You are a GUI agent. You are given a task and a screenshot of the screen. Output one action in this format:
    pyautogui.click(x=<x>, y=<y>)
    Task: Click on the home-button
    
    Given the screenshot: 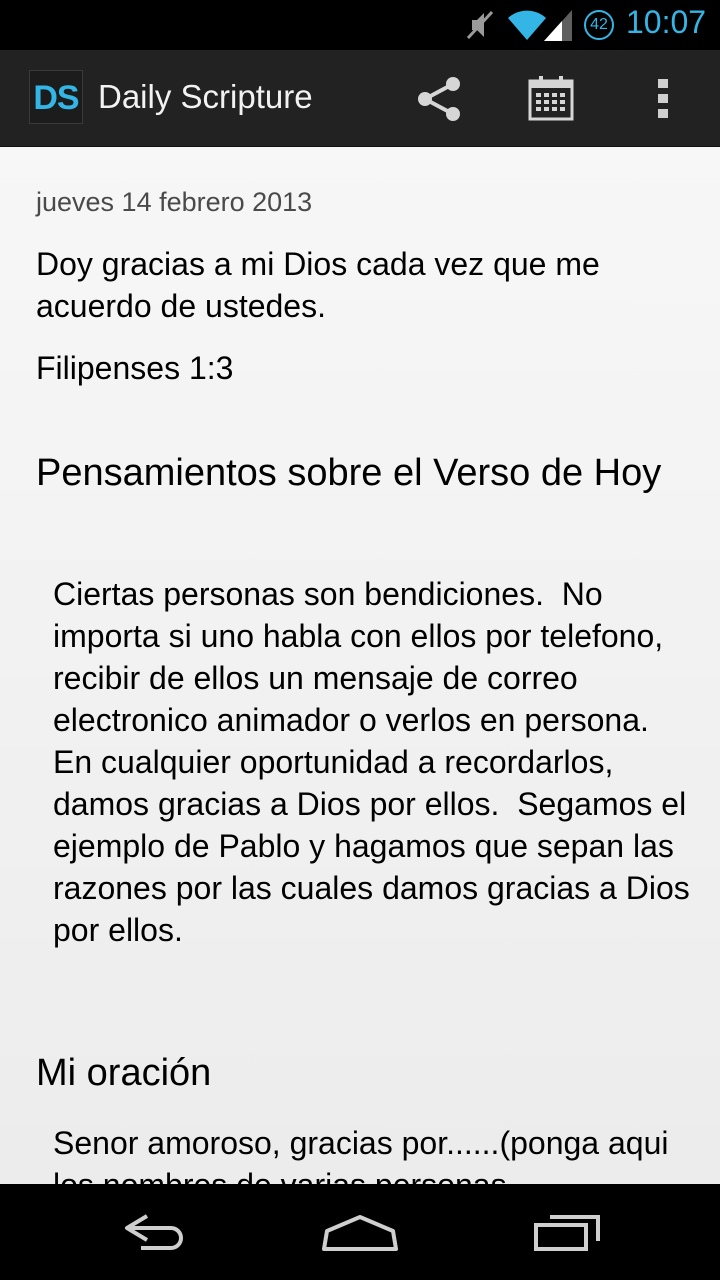 What is the action you would take?
    pyautogui.click(x=360, y=1232)
    